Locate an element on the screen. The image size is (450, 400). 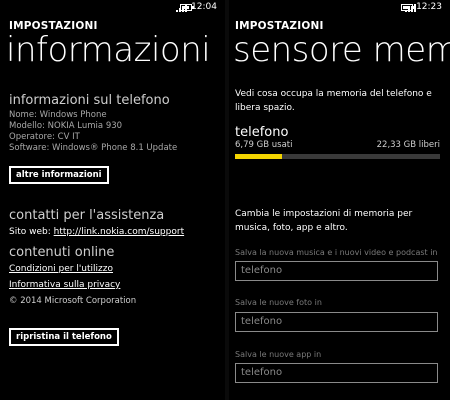
phone-operator: Operatore: CV IT is located at coordinates (44, 137).